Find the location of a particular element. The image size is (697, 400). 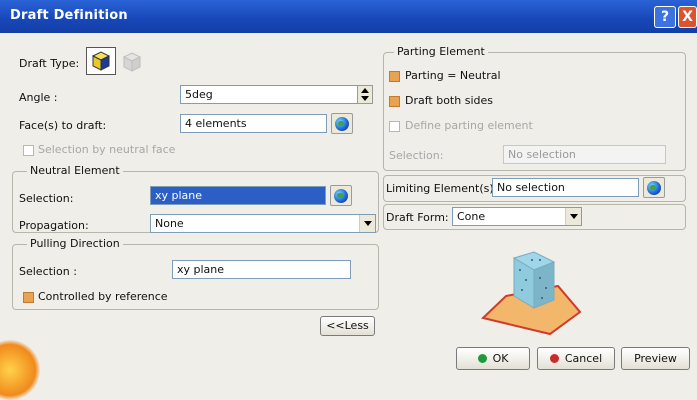

cancel-button: Cancel is located at coordinates (576, 358).